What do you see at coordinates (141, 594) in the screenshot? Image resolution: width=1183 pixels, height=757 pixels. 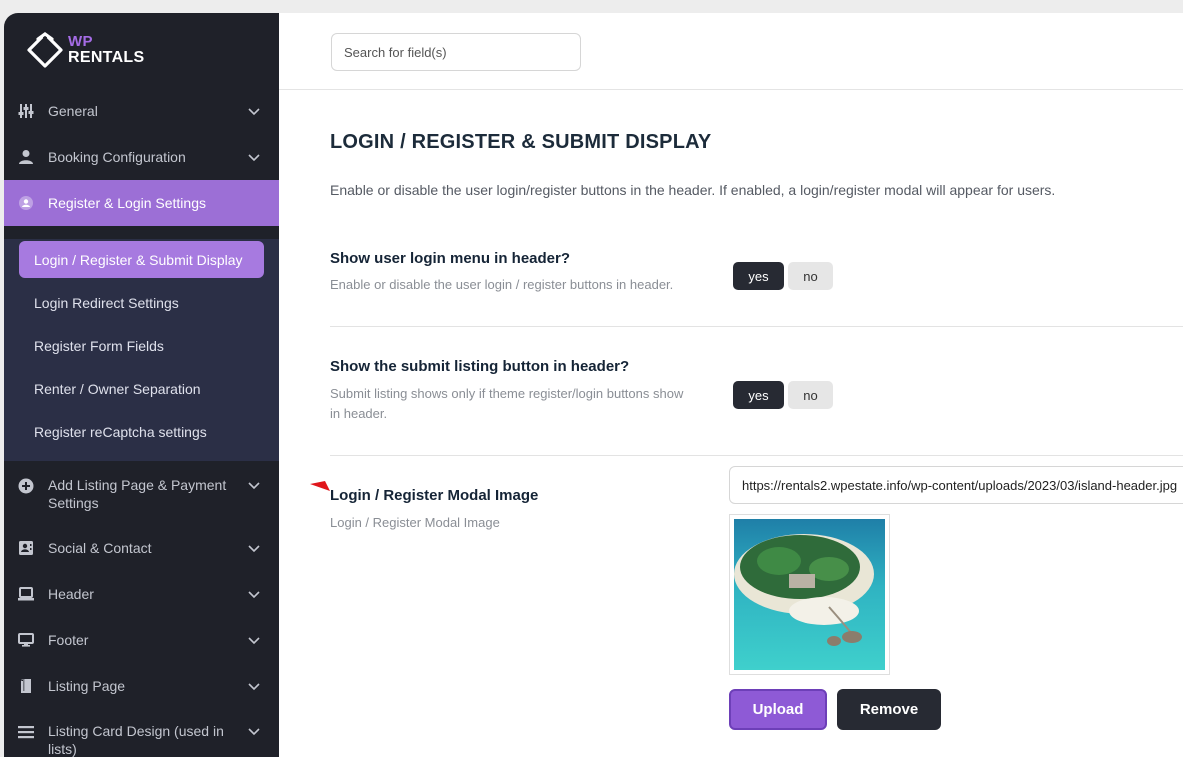 I see `sidebar-item-header: Header` at bounding box center [141, 594].